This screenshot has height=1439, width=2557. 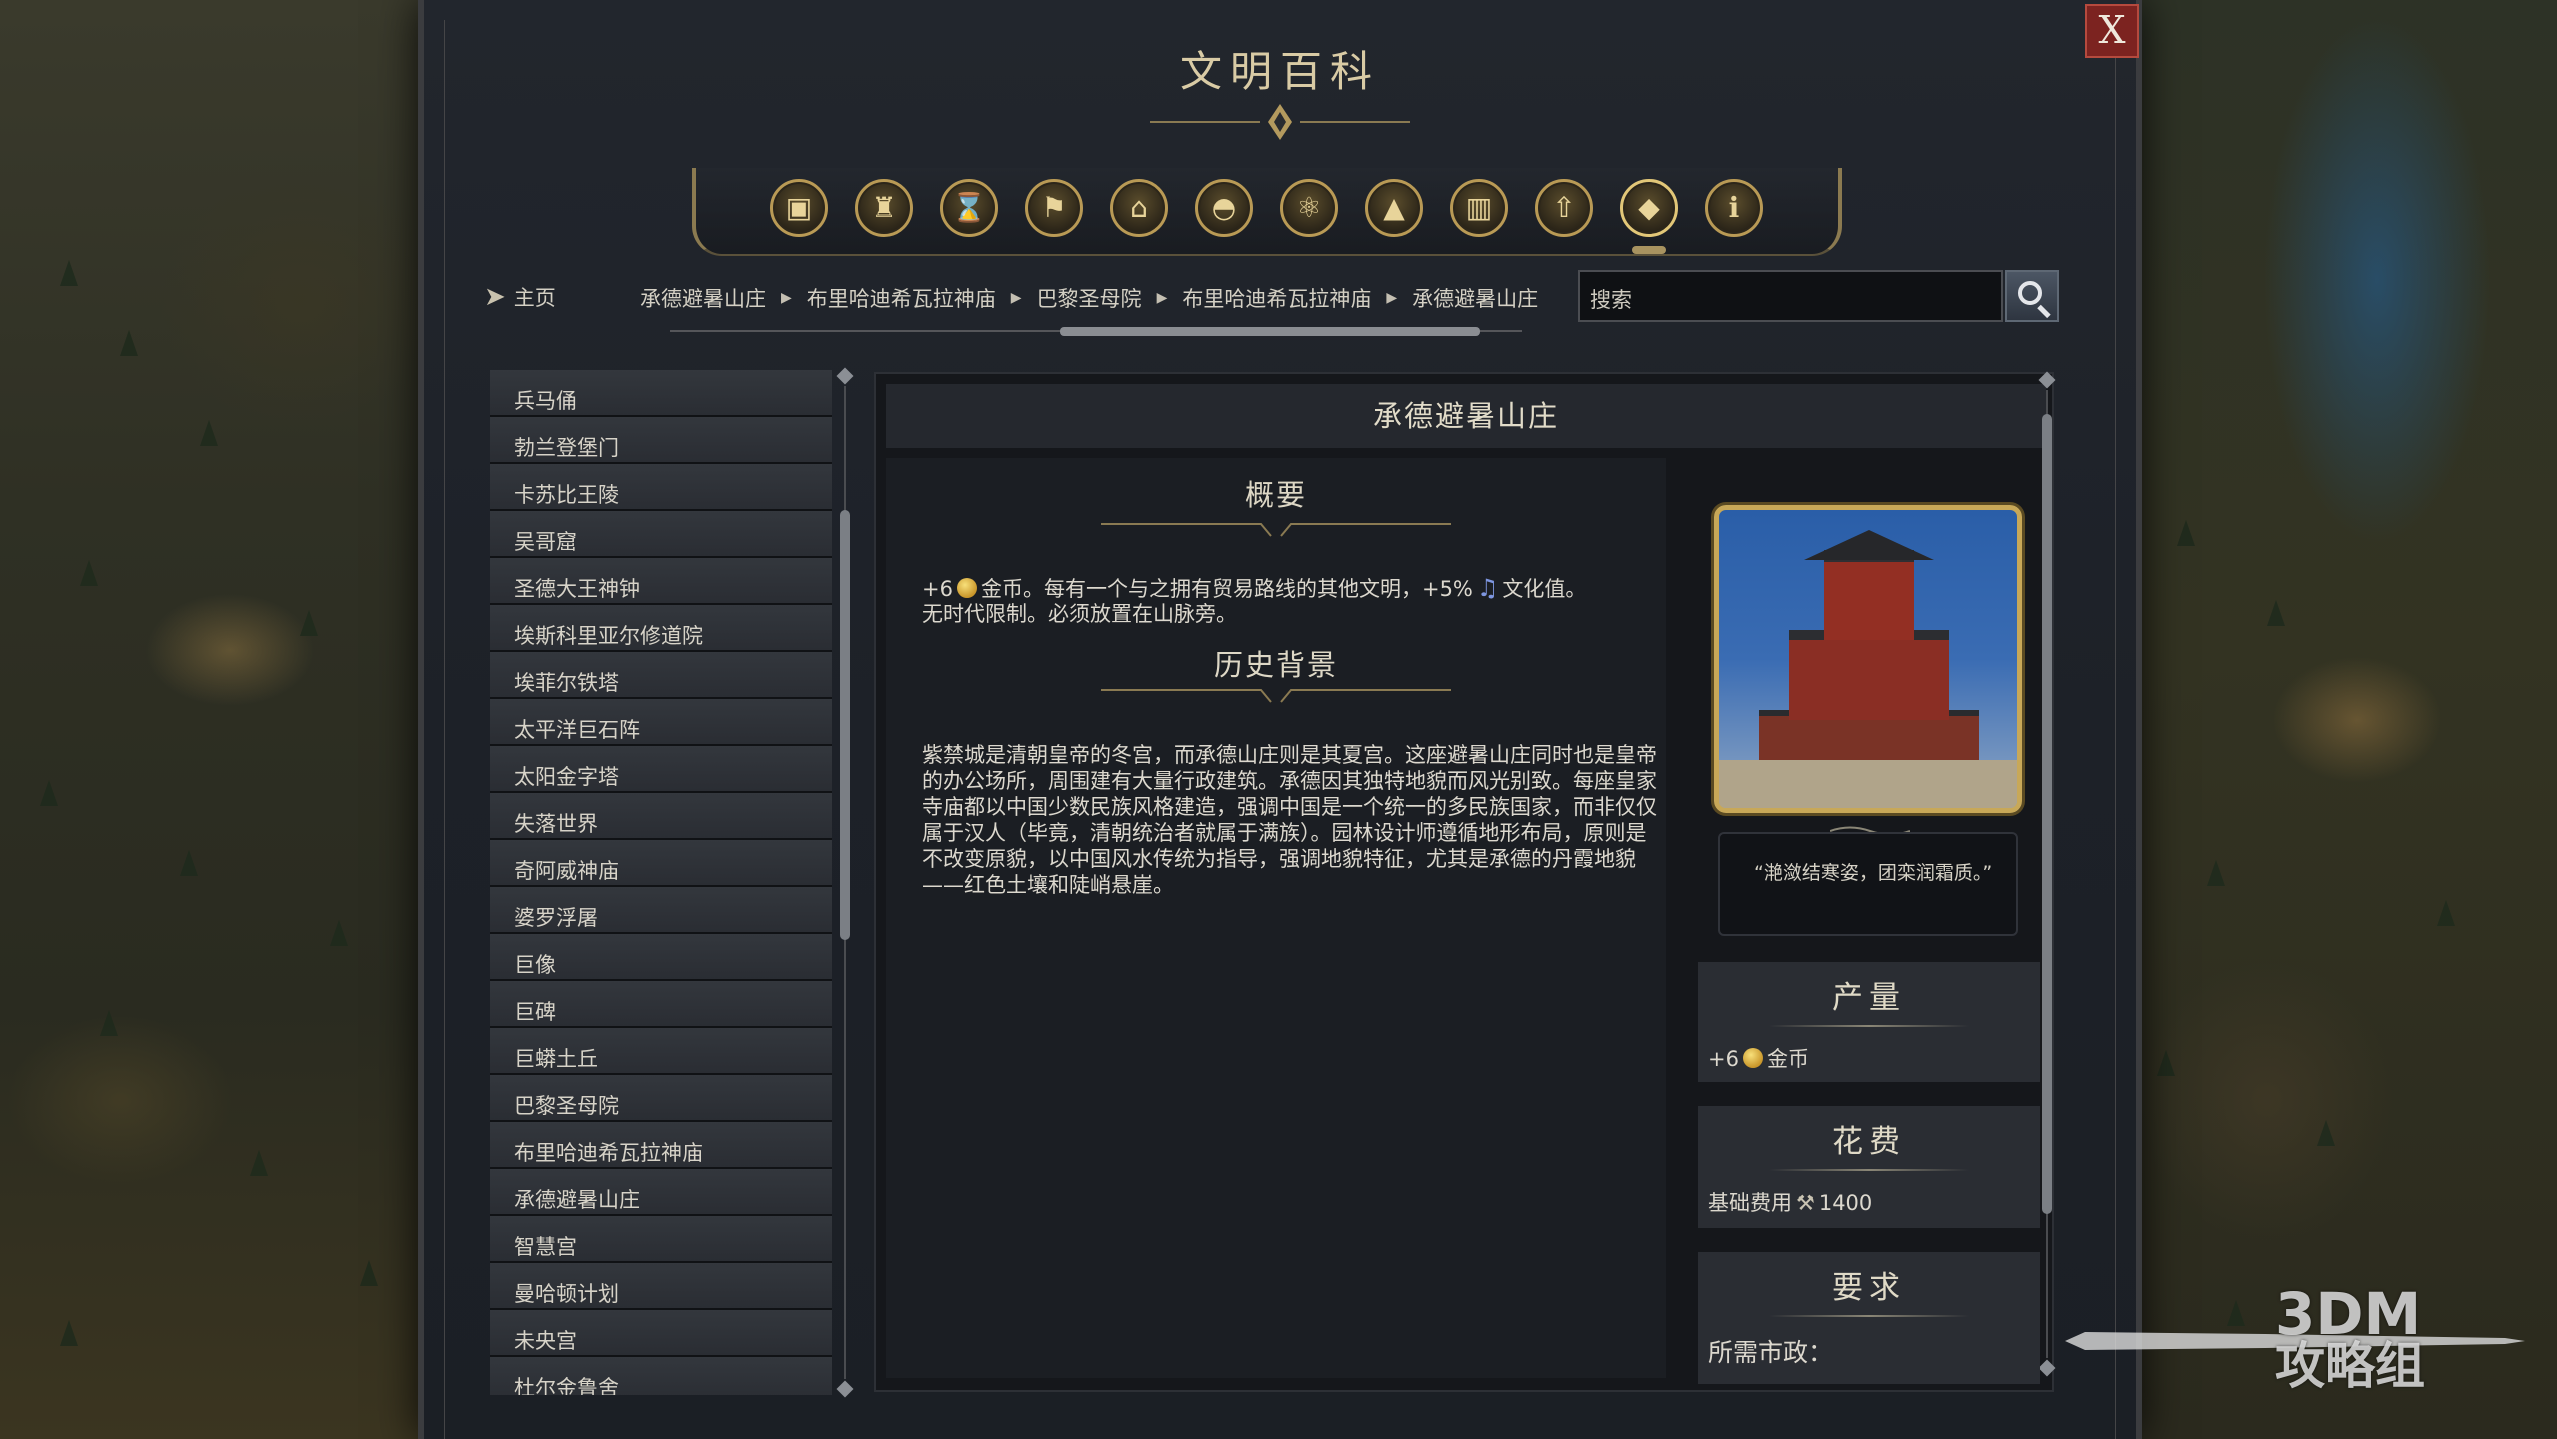 I want to click on category-dome-icon: ◓, so click(x=1224, y=208).